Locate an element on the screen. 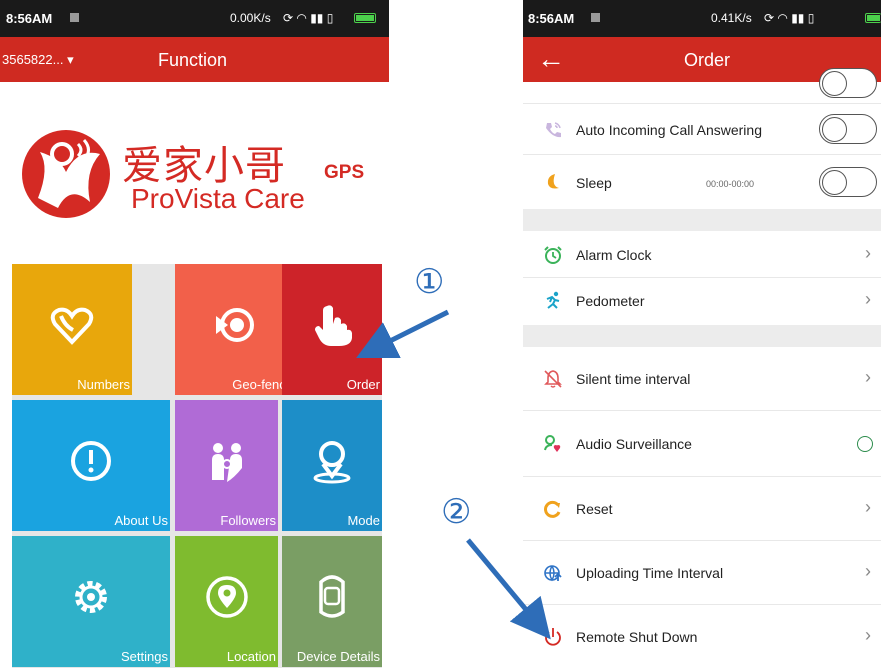  tile-label: Mode is located at coordinates (363, 520).